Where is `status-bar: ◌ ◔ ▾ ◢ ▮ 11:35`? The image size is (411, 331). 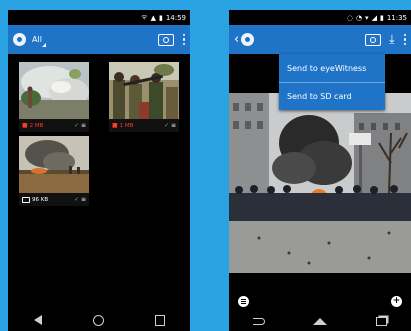
status-bar: ◌ ◔ ▾ ◢ ▮ 11:35 is located at coordinates (320, 17).